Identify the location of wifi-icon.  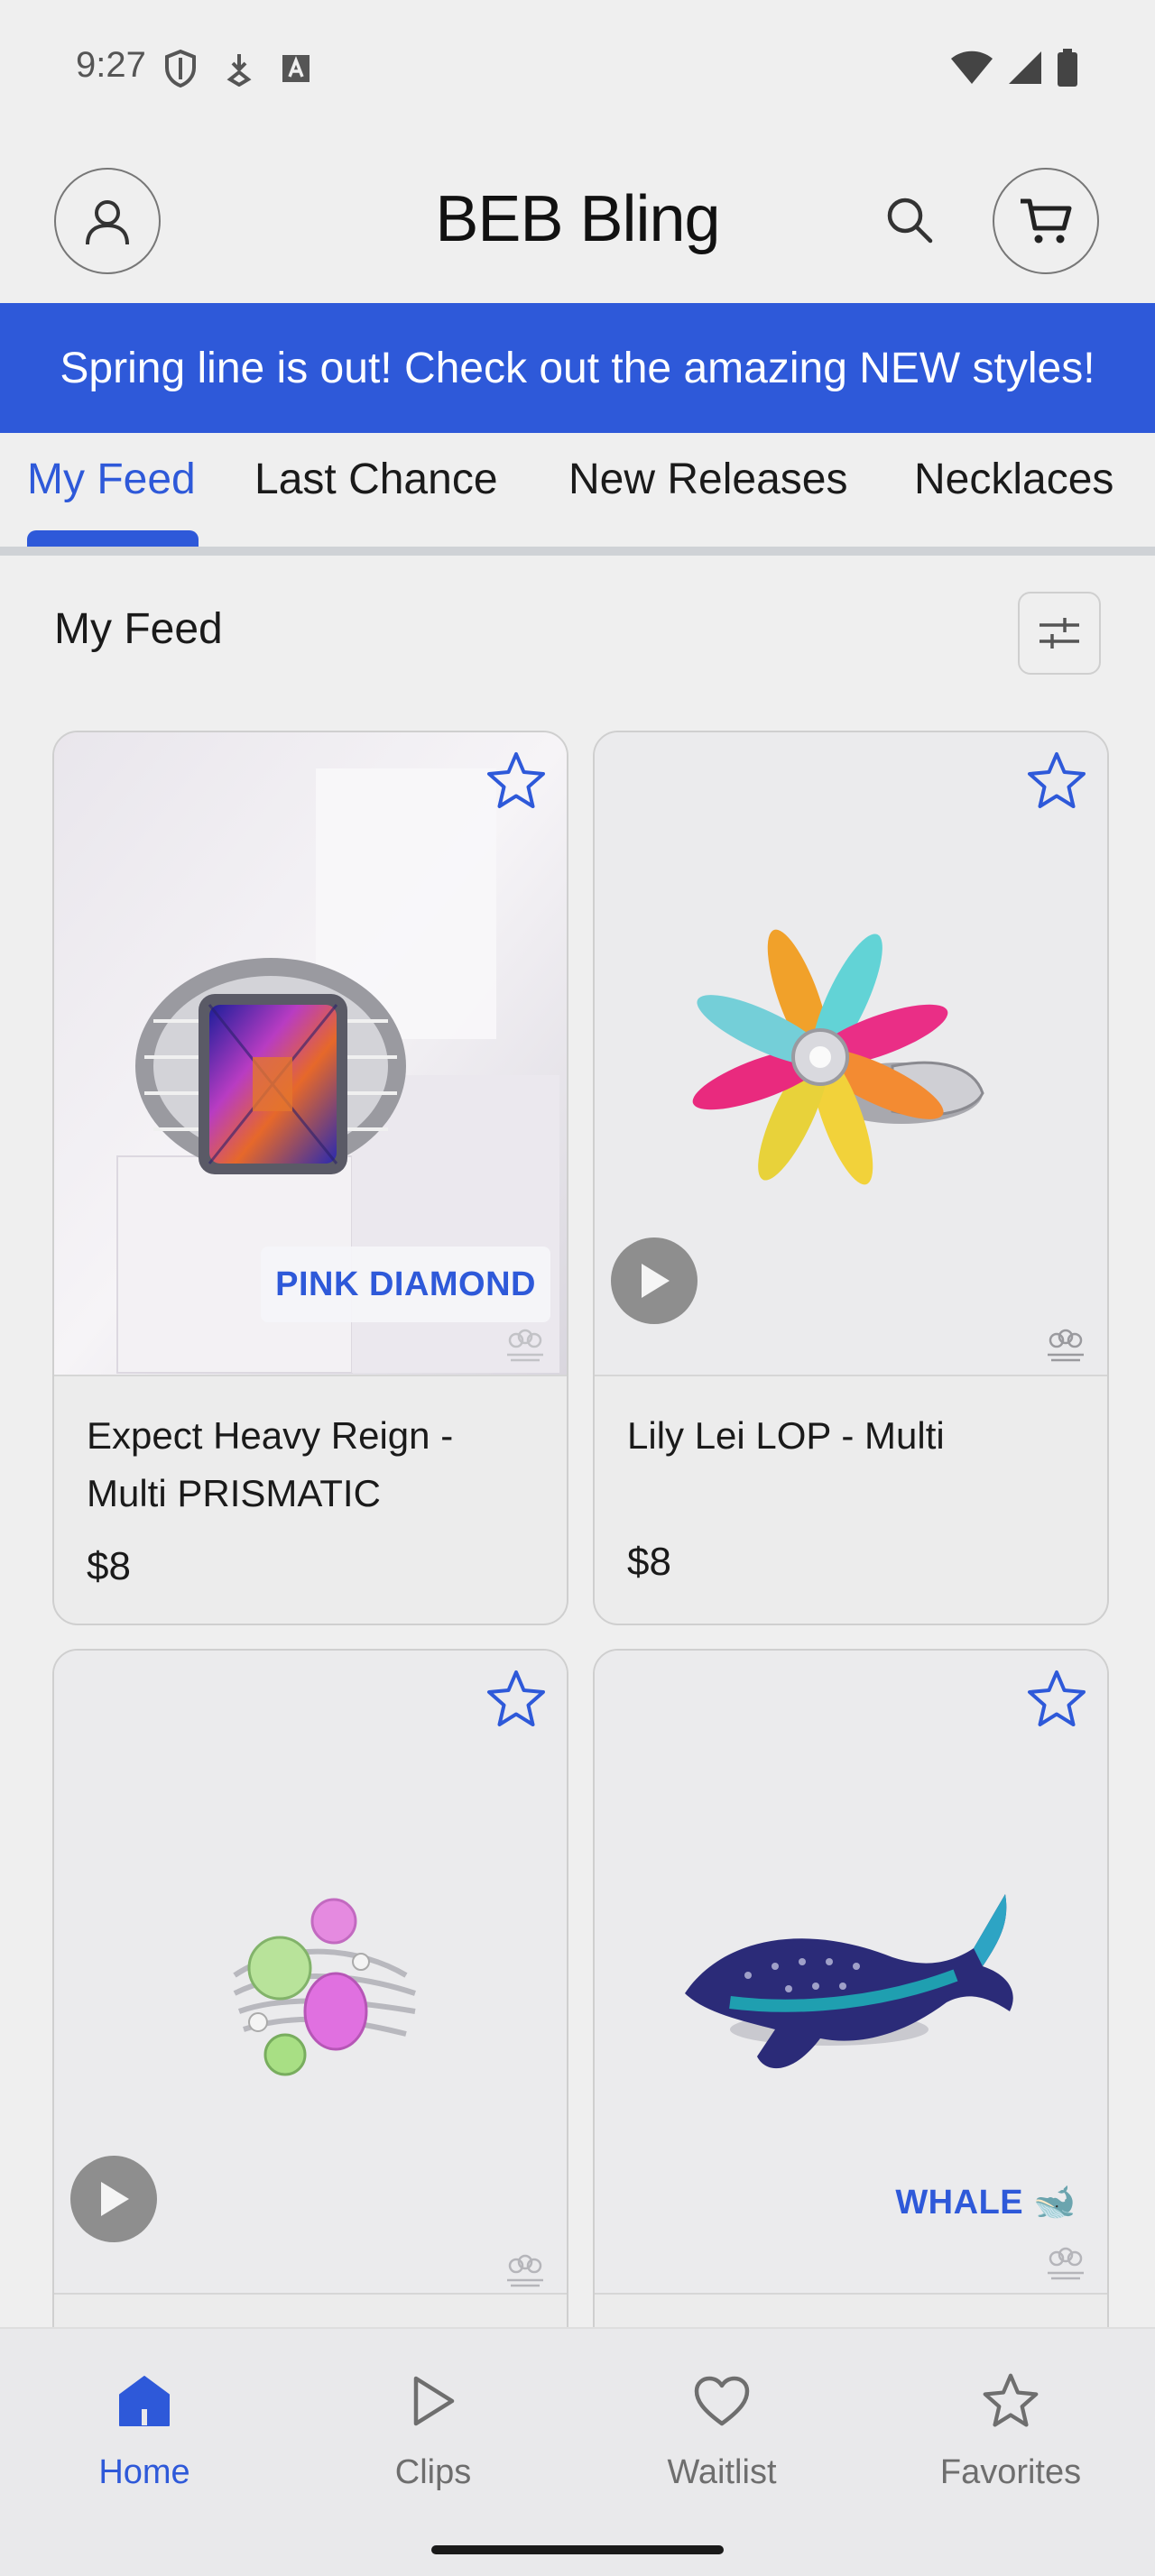
(972, 68).